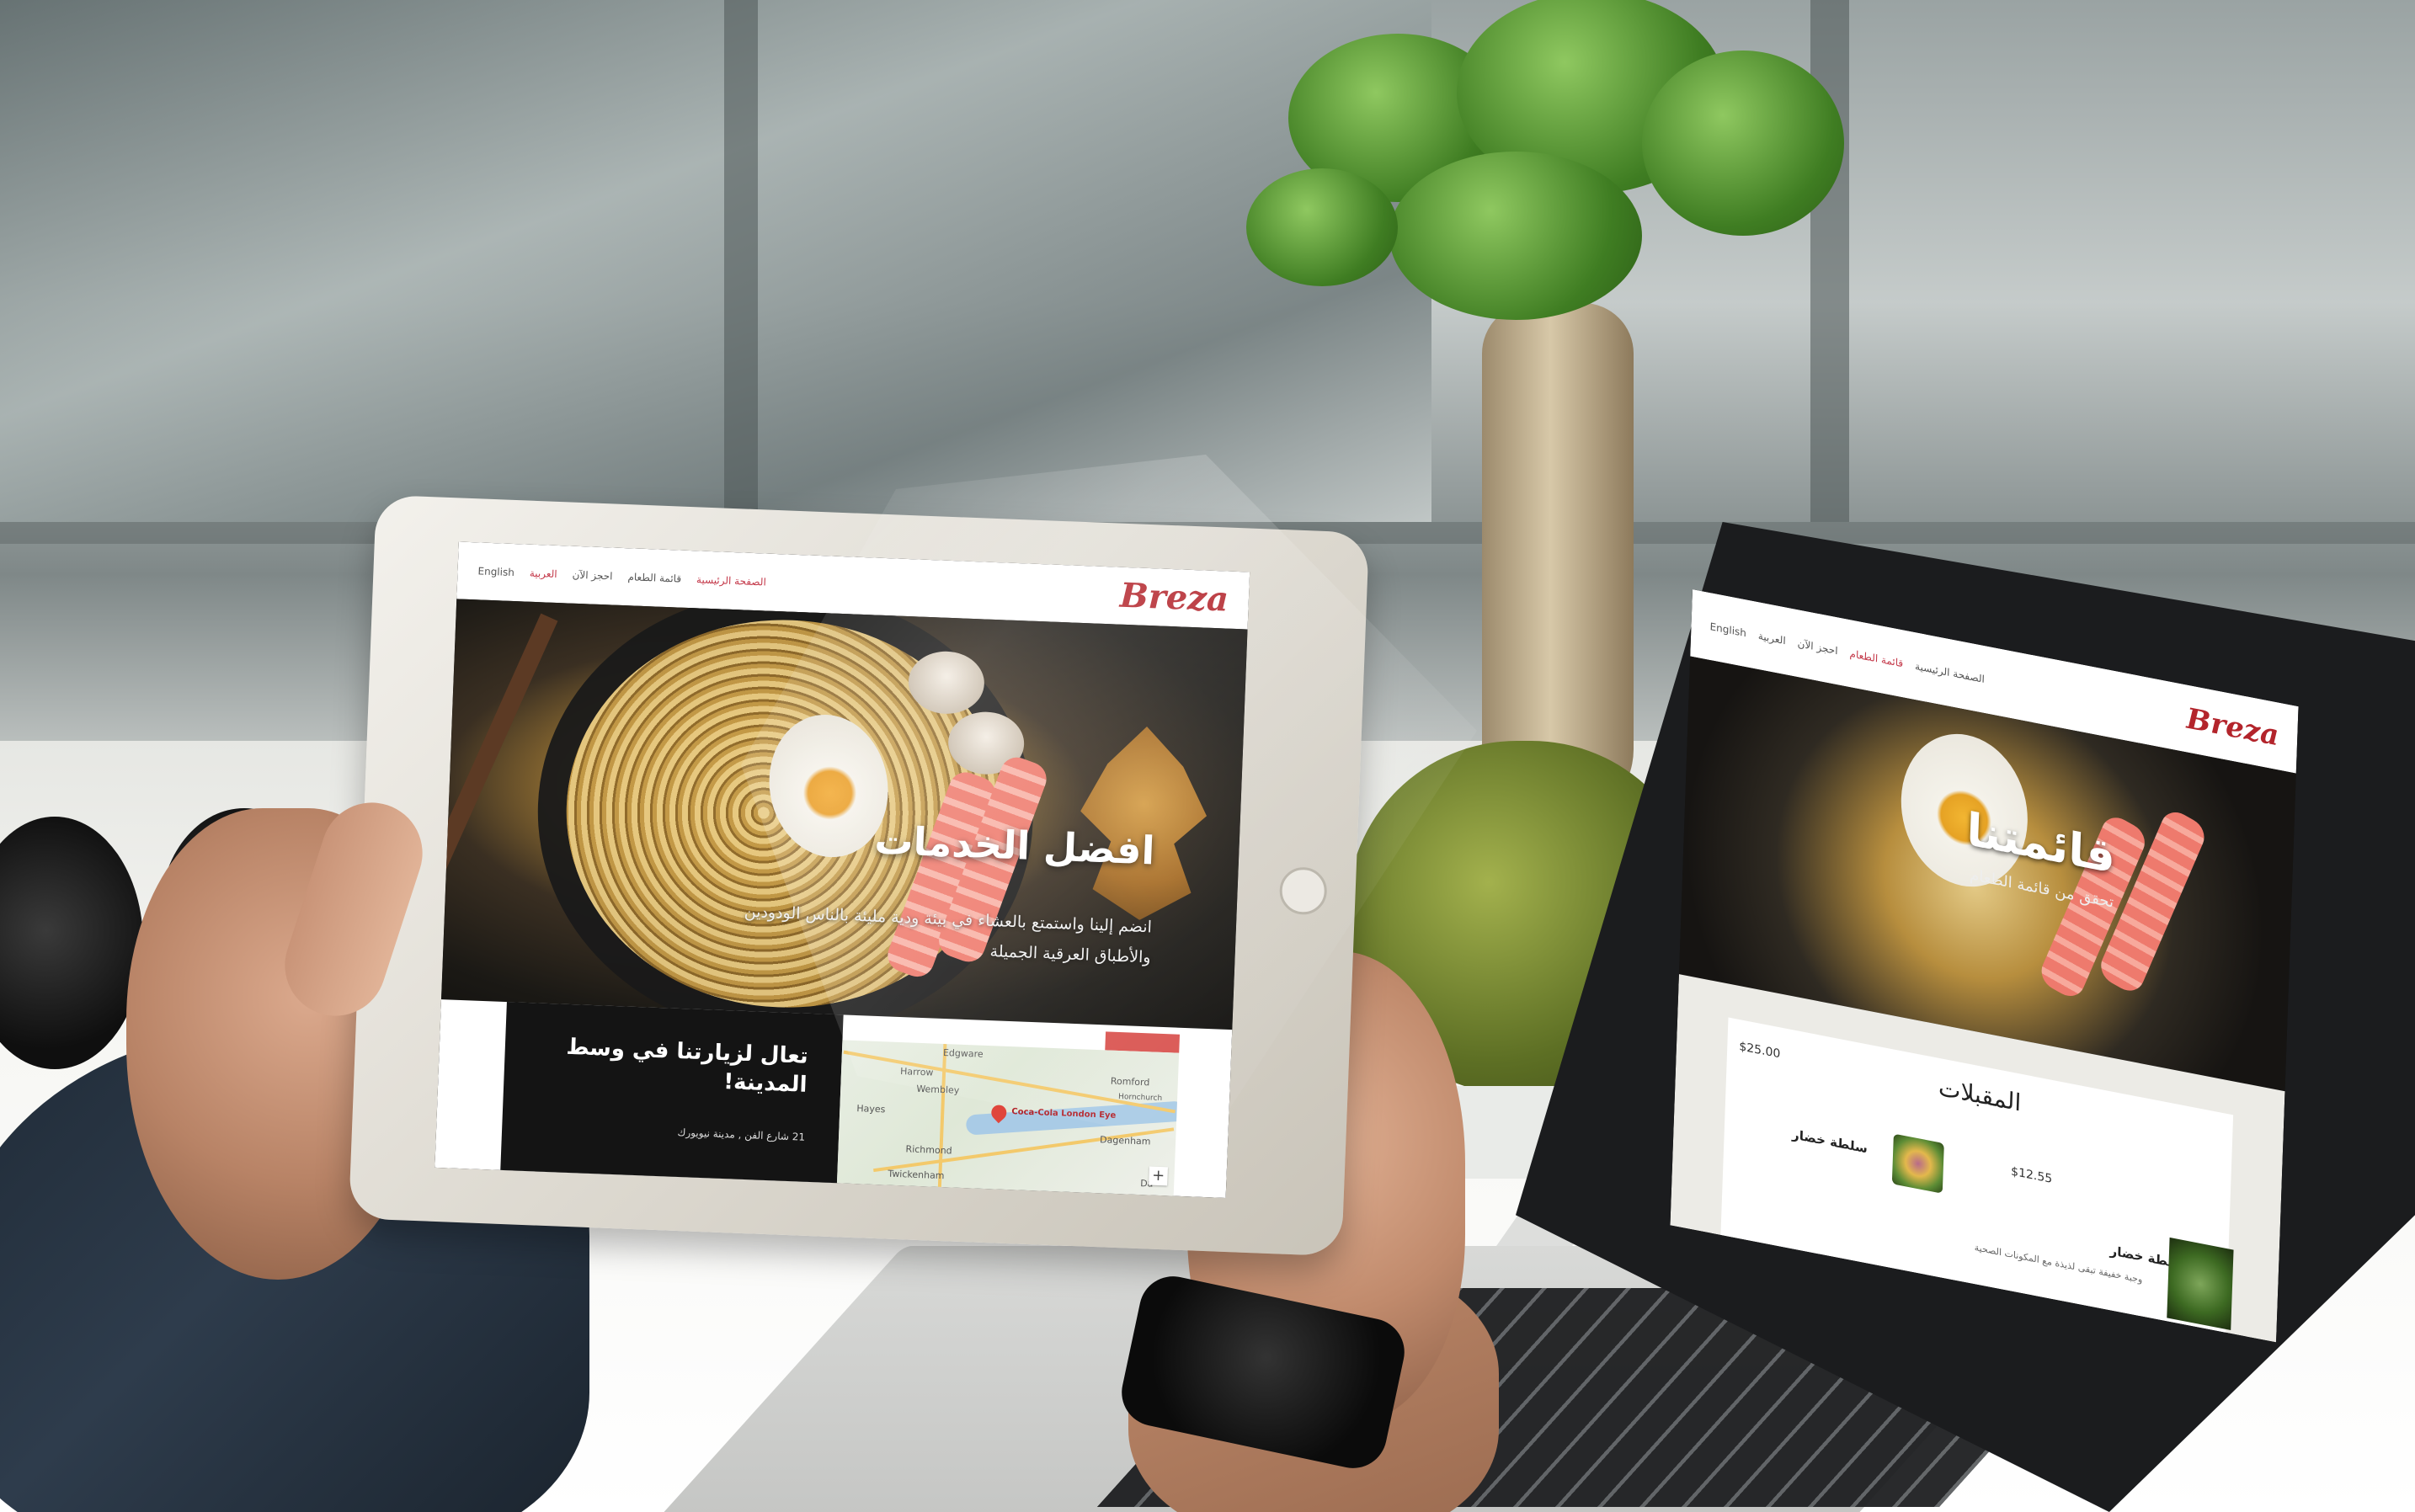  What do you see at coordinates (1772, 638) in the screenshot?
I see `laptop-nav-lang-ar: العربية` at bounding box center [1772, 638].